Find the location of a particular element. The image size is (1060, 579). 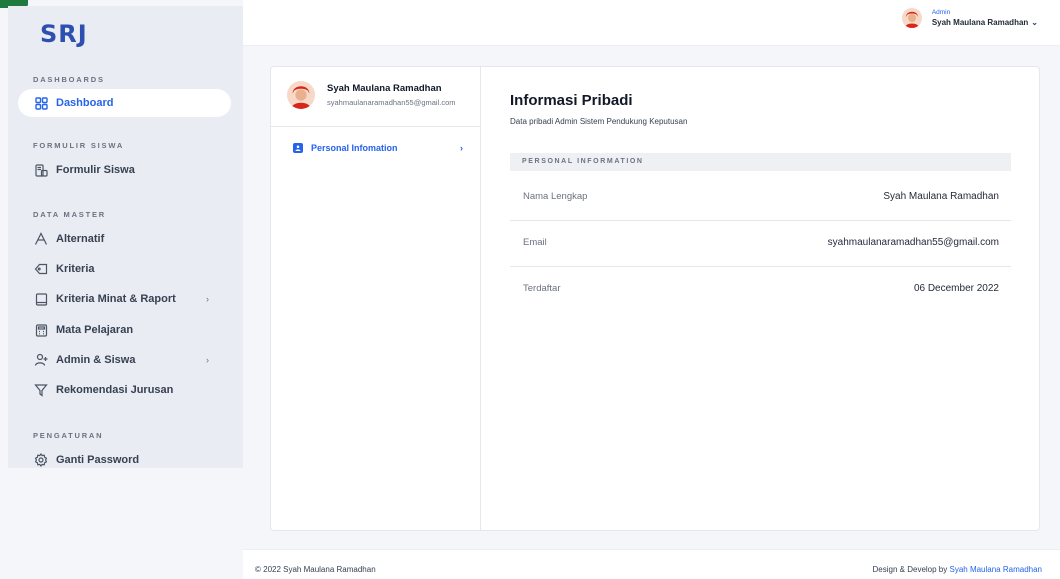

sidebar-item-ganti-password: Ganti Password is located at coordinates (128, 460).